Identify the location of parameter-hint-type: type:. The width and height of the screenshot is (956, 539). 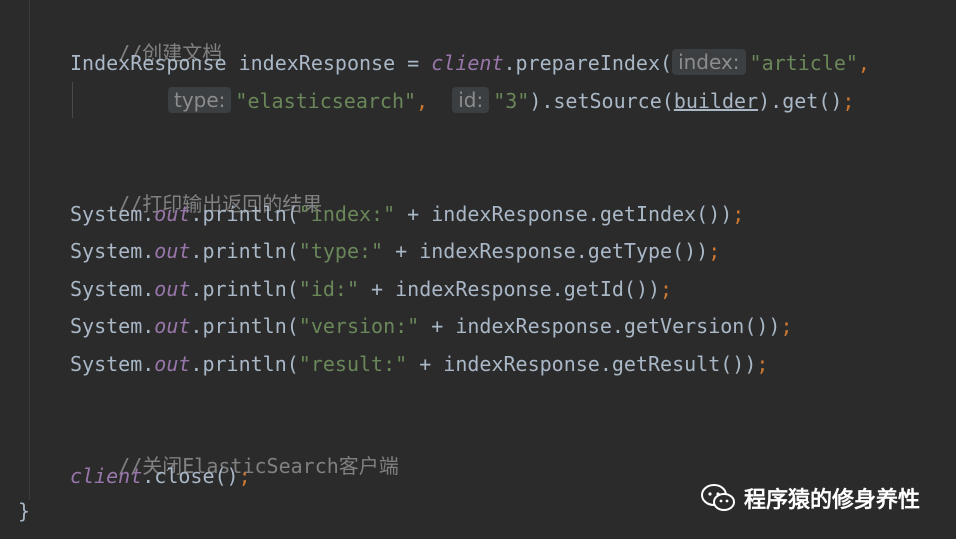
(200, 100).